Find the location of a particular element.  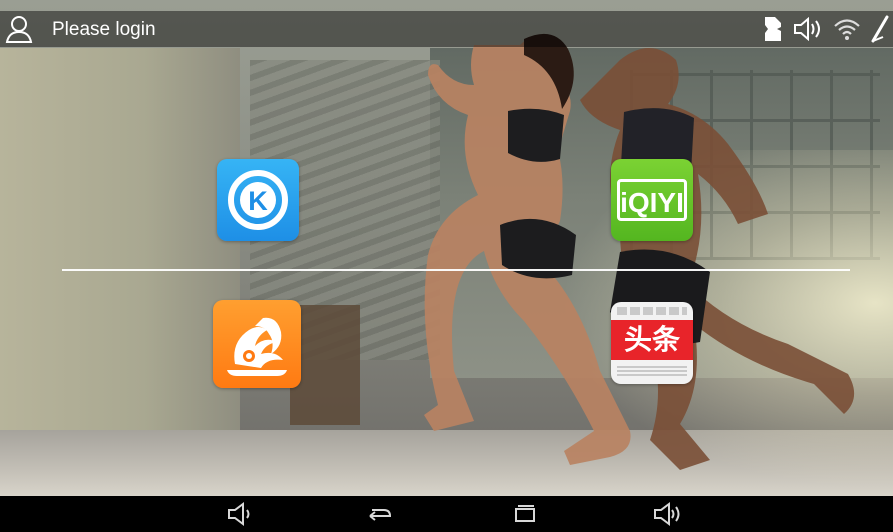

svg-text: K is located at coordinates (258, 201).